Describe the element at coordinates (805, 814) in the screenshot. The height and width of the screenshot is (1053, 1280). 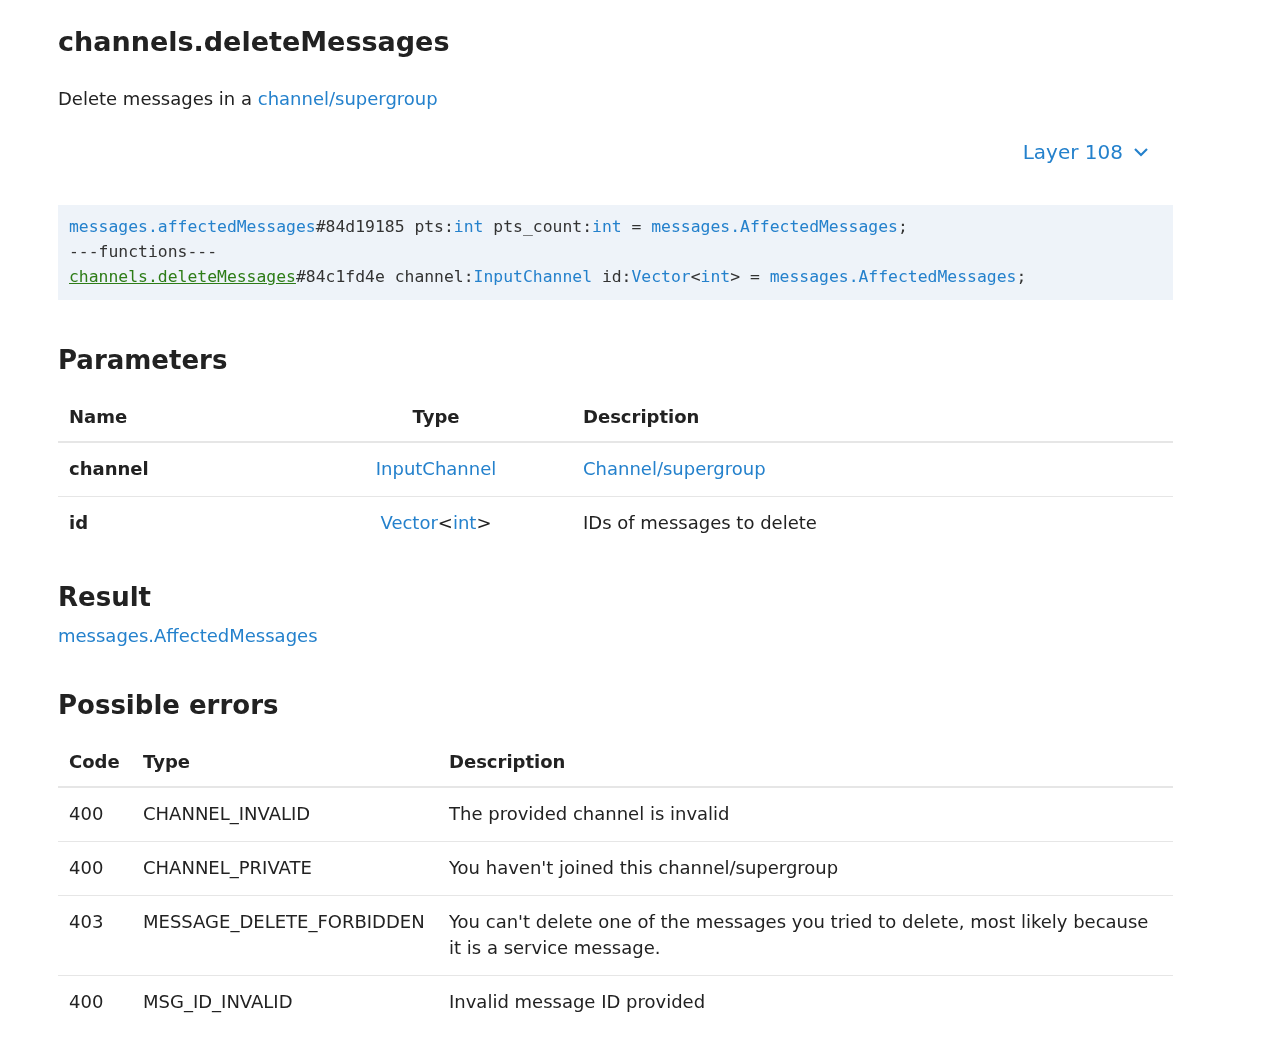
I see `error-description: The provided channel is invalid` at that location.